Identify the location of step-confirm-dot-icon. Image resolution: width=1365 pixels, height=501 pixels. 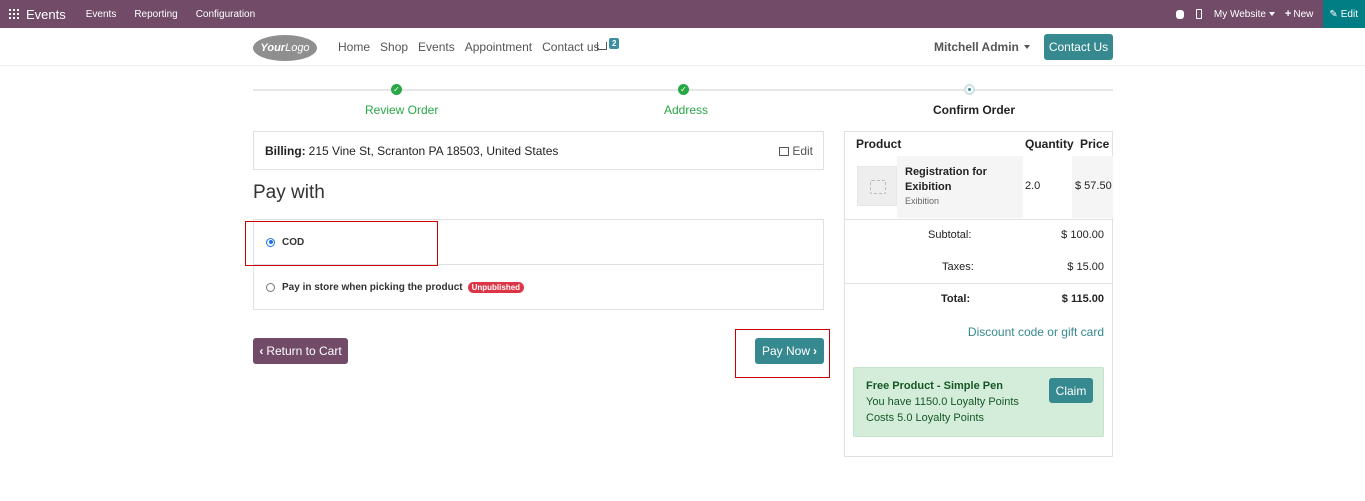
(969, 89).